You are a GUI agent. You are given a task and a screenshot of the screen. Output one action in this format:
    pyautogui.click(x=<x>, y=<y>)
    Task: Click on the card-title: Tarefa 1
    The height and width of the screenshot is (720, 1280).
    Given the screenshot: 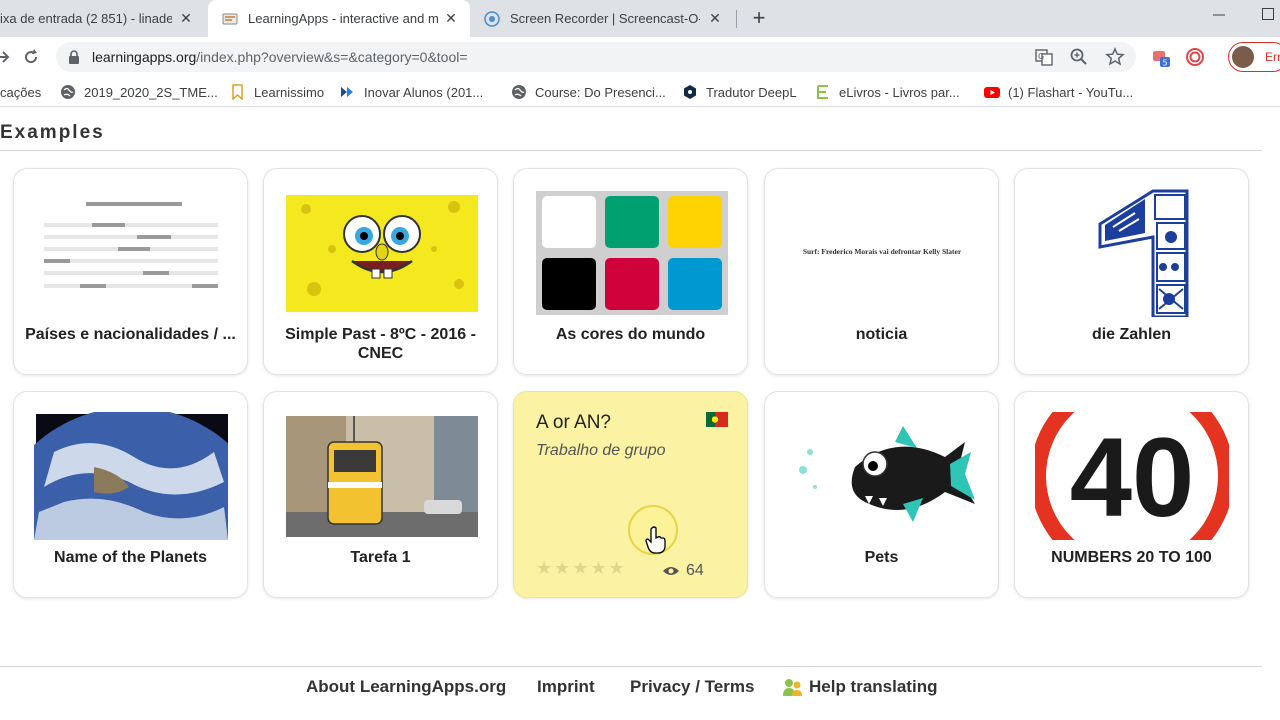 What is the action you would take?
    pyautogui.click(x=380, y=557)
    